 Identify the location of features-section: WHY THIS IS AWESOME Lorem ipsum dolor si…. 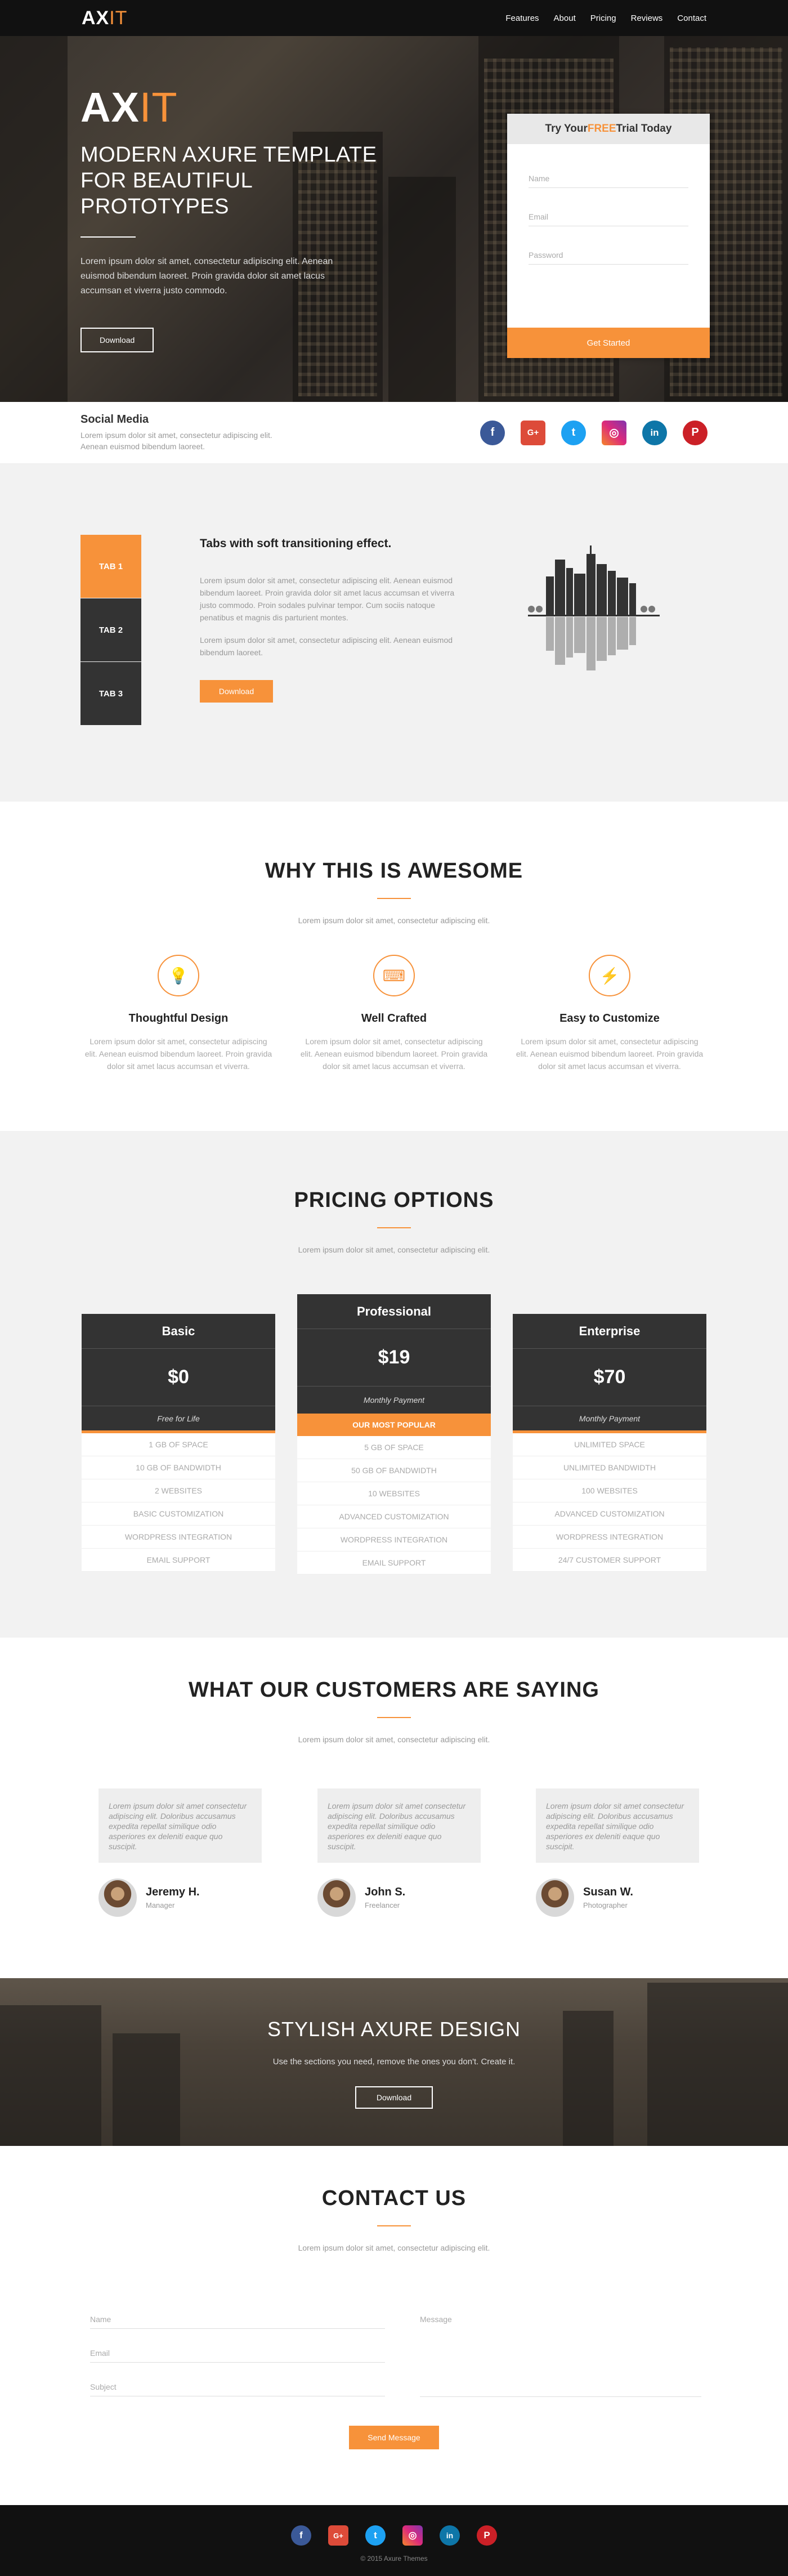
(394, 966).